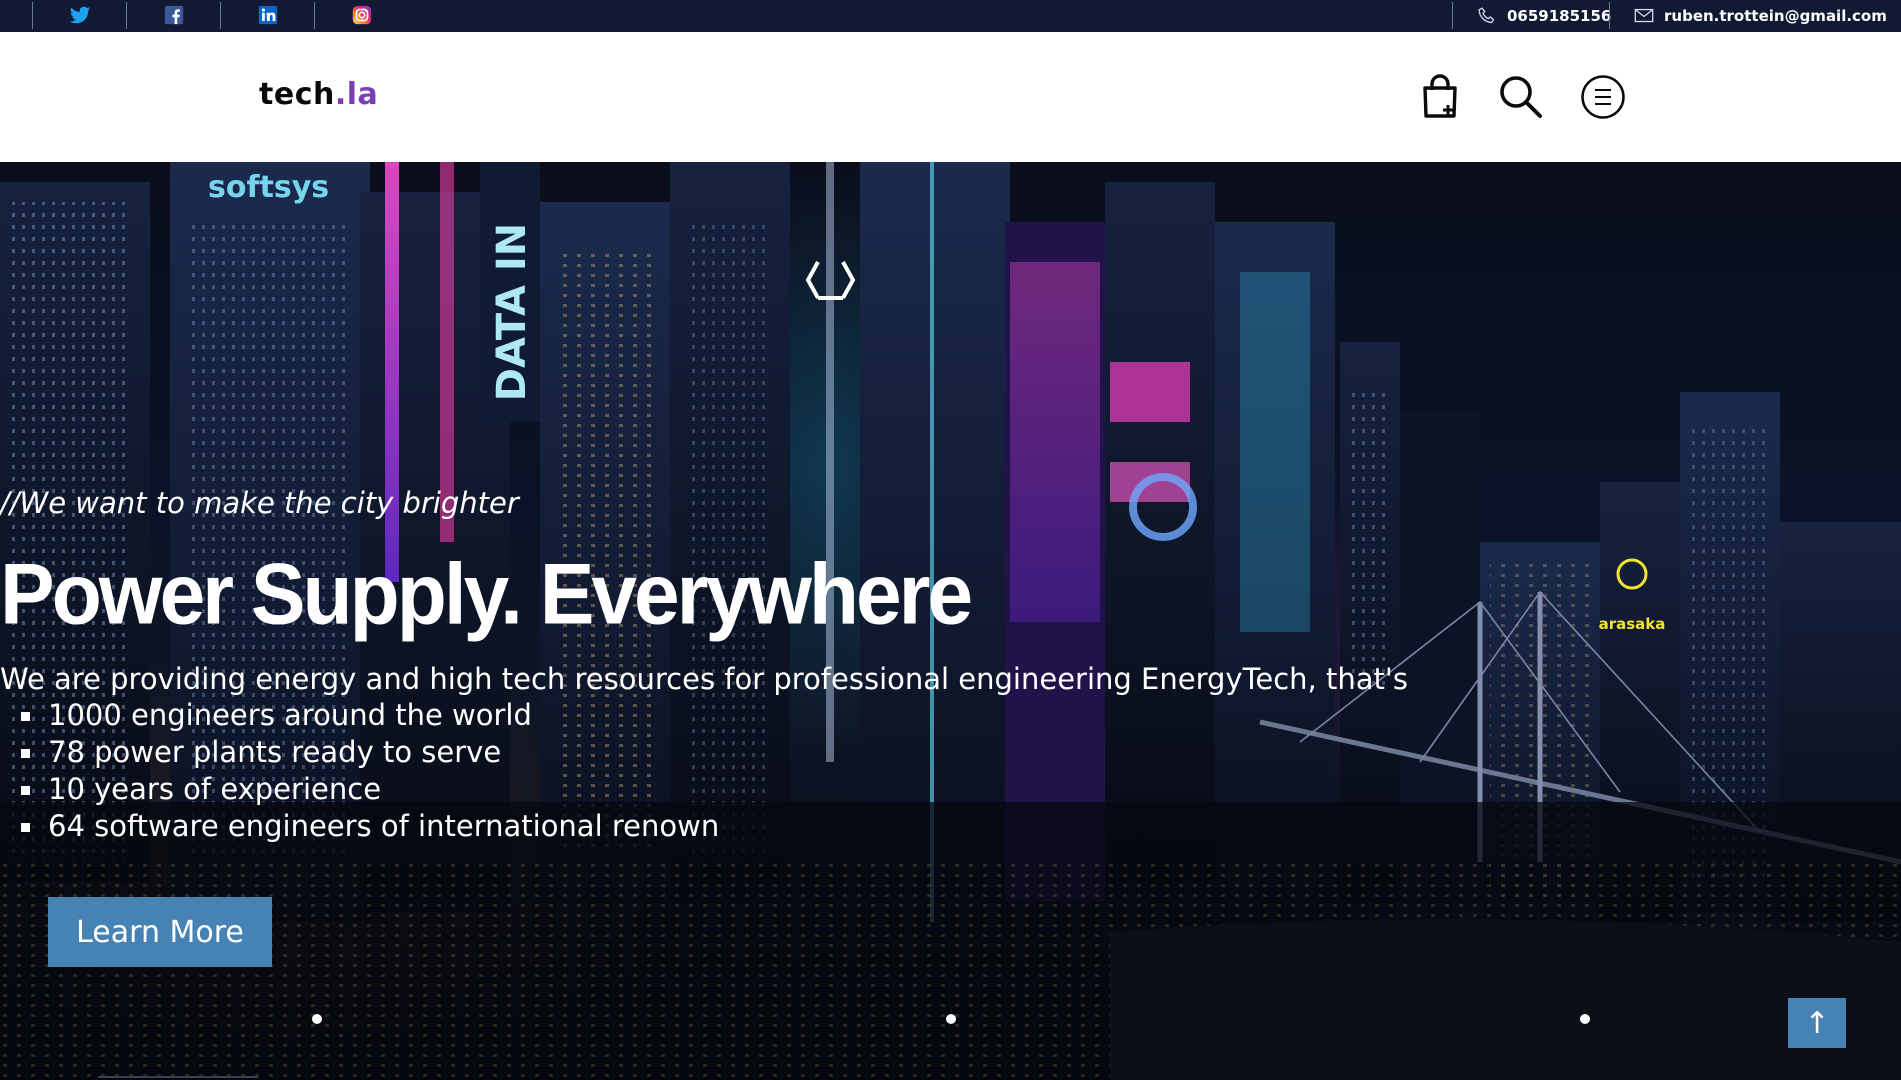 The width and height of the screenshot is (1901, 1080). Describe the element at coordinates (259, 503) in the screenshot. I see `hero-tagline: //We want to make the city brighter` at that location.